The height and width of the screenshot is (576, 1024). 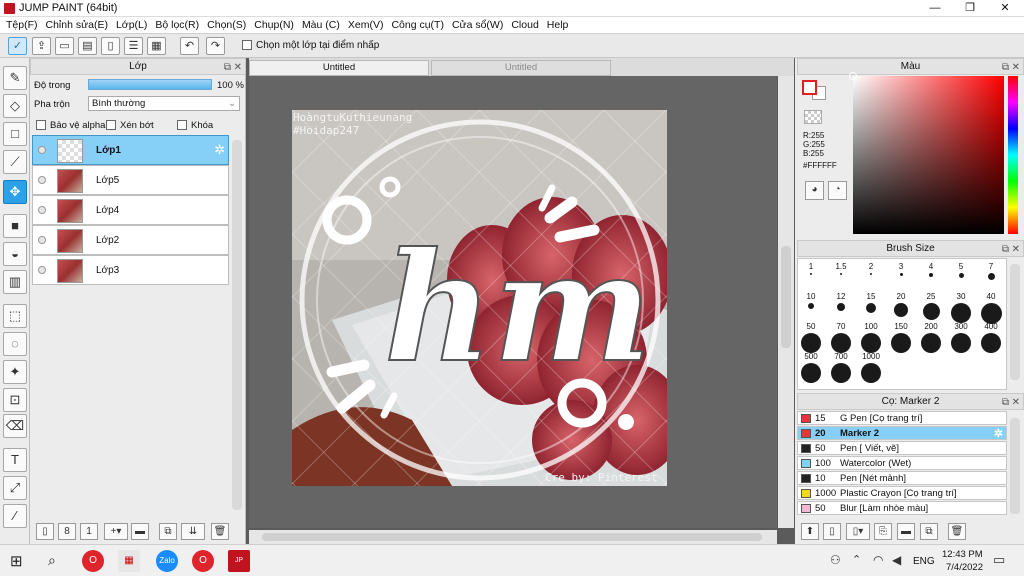 I want to click on menu-capture: Chụp(N), so click(x=276, y=25).